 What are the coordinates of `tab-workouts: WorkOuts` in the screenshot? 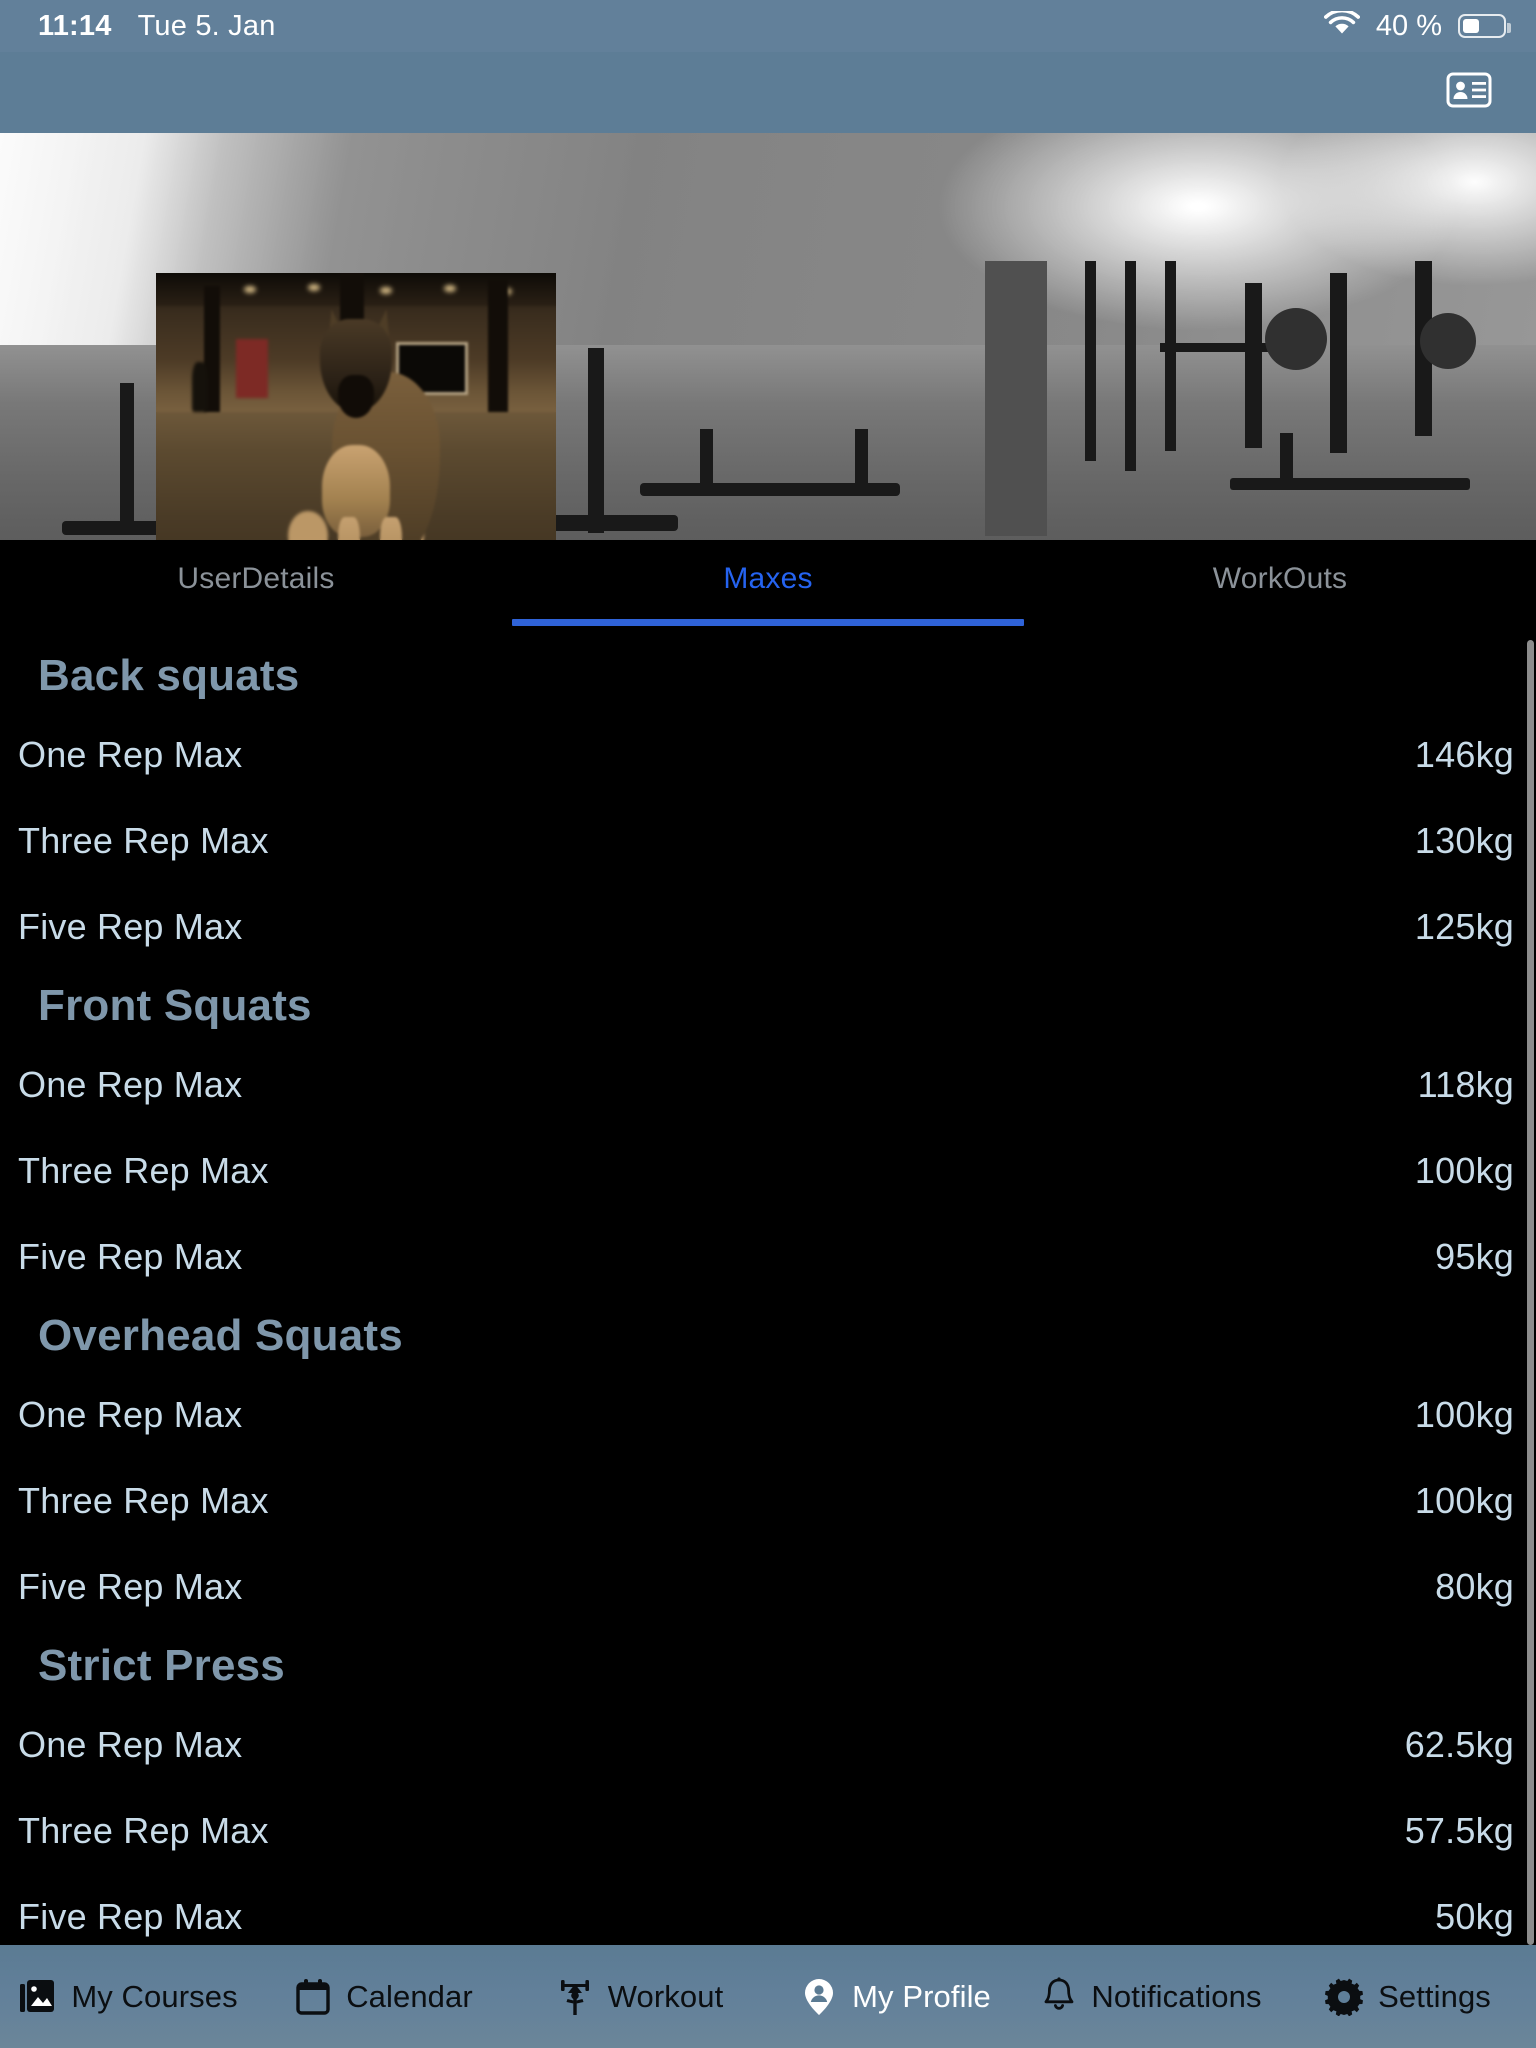 It's located at (1280, 590).